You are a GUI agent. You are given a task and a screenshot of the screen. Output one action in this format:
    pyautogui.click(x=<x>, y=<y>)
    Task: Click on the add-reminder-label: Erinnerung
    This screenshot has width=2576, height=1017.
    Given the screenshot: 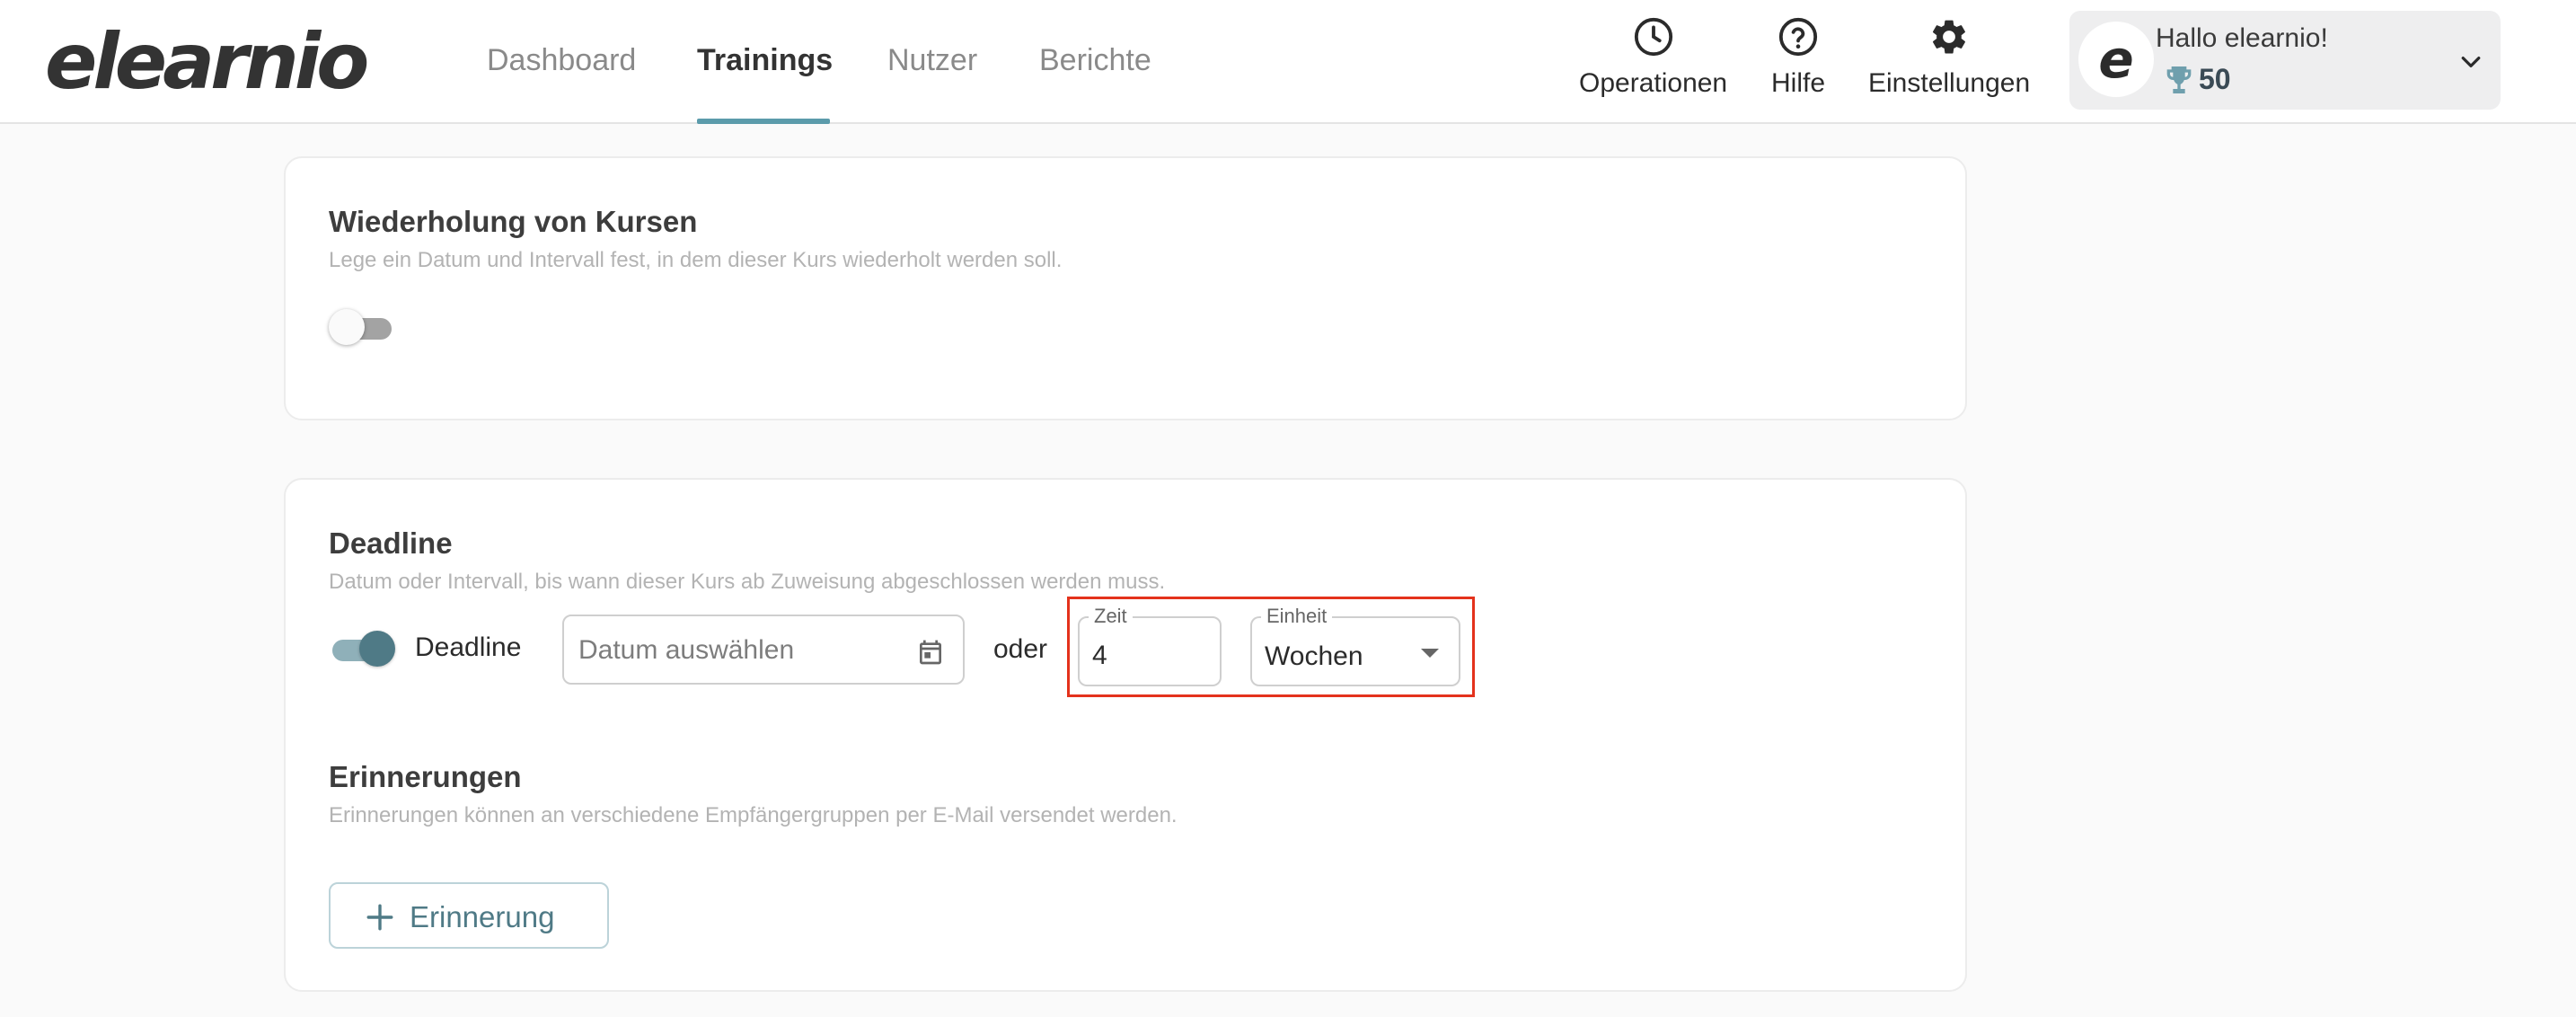 What is the action you would take?
    pyautogui.click(x=482, y=916)
    